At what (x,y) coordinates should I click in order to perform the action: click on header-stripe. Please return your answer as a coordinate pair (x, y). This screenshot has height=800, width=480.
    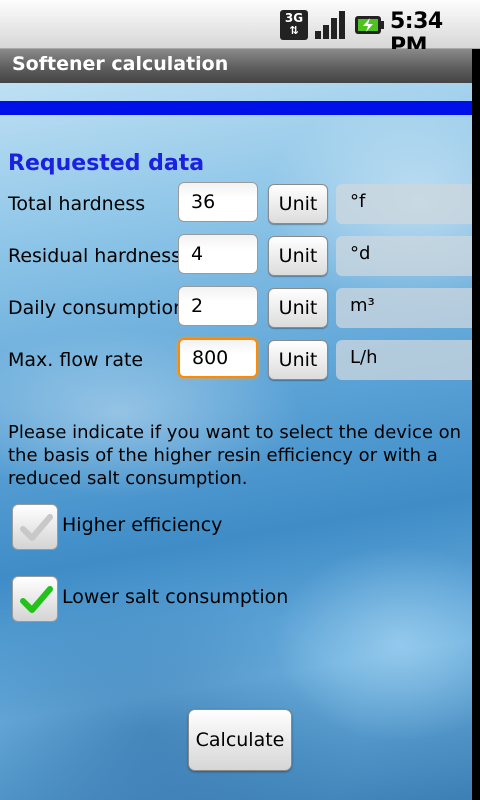
    Looking at the image, I should click on (236, 108).